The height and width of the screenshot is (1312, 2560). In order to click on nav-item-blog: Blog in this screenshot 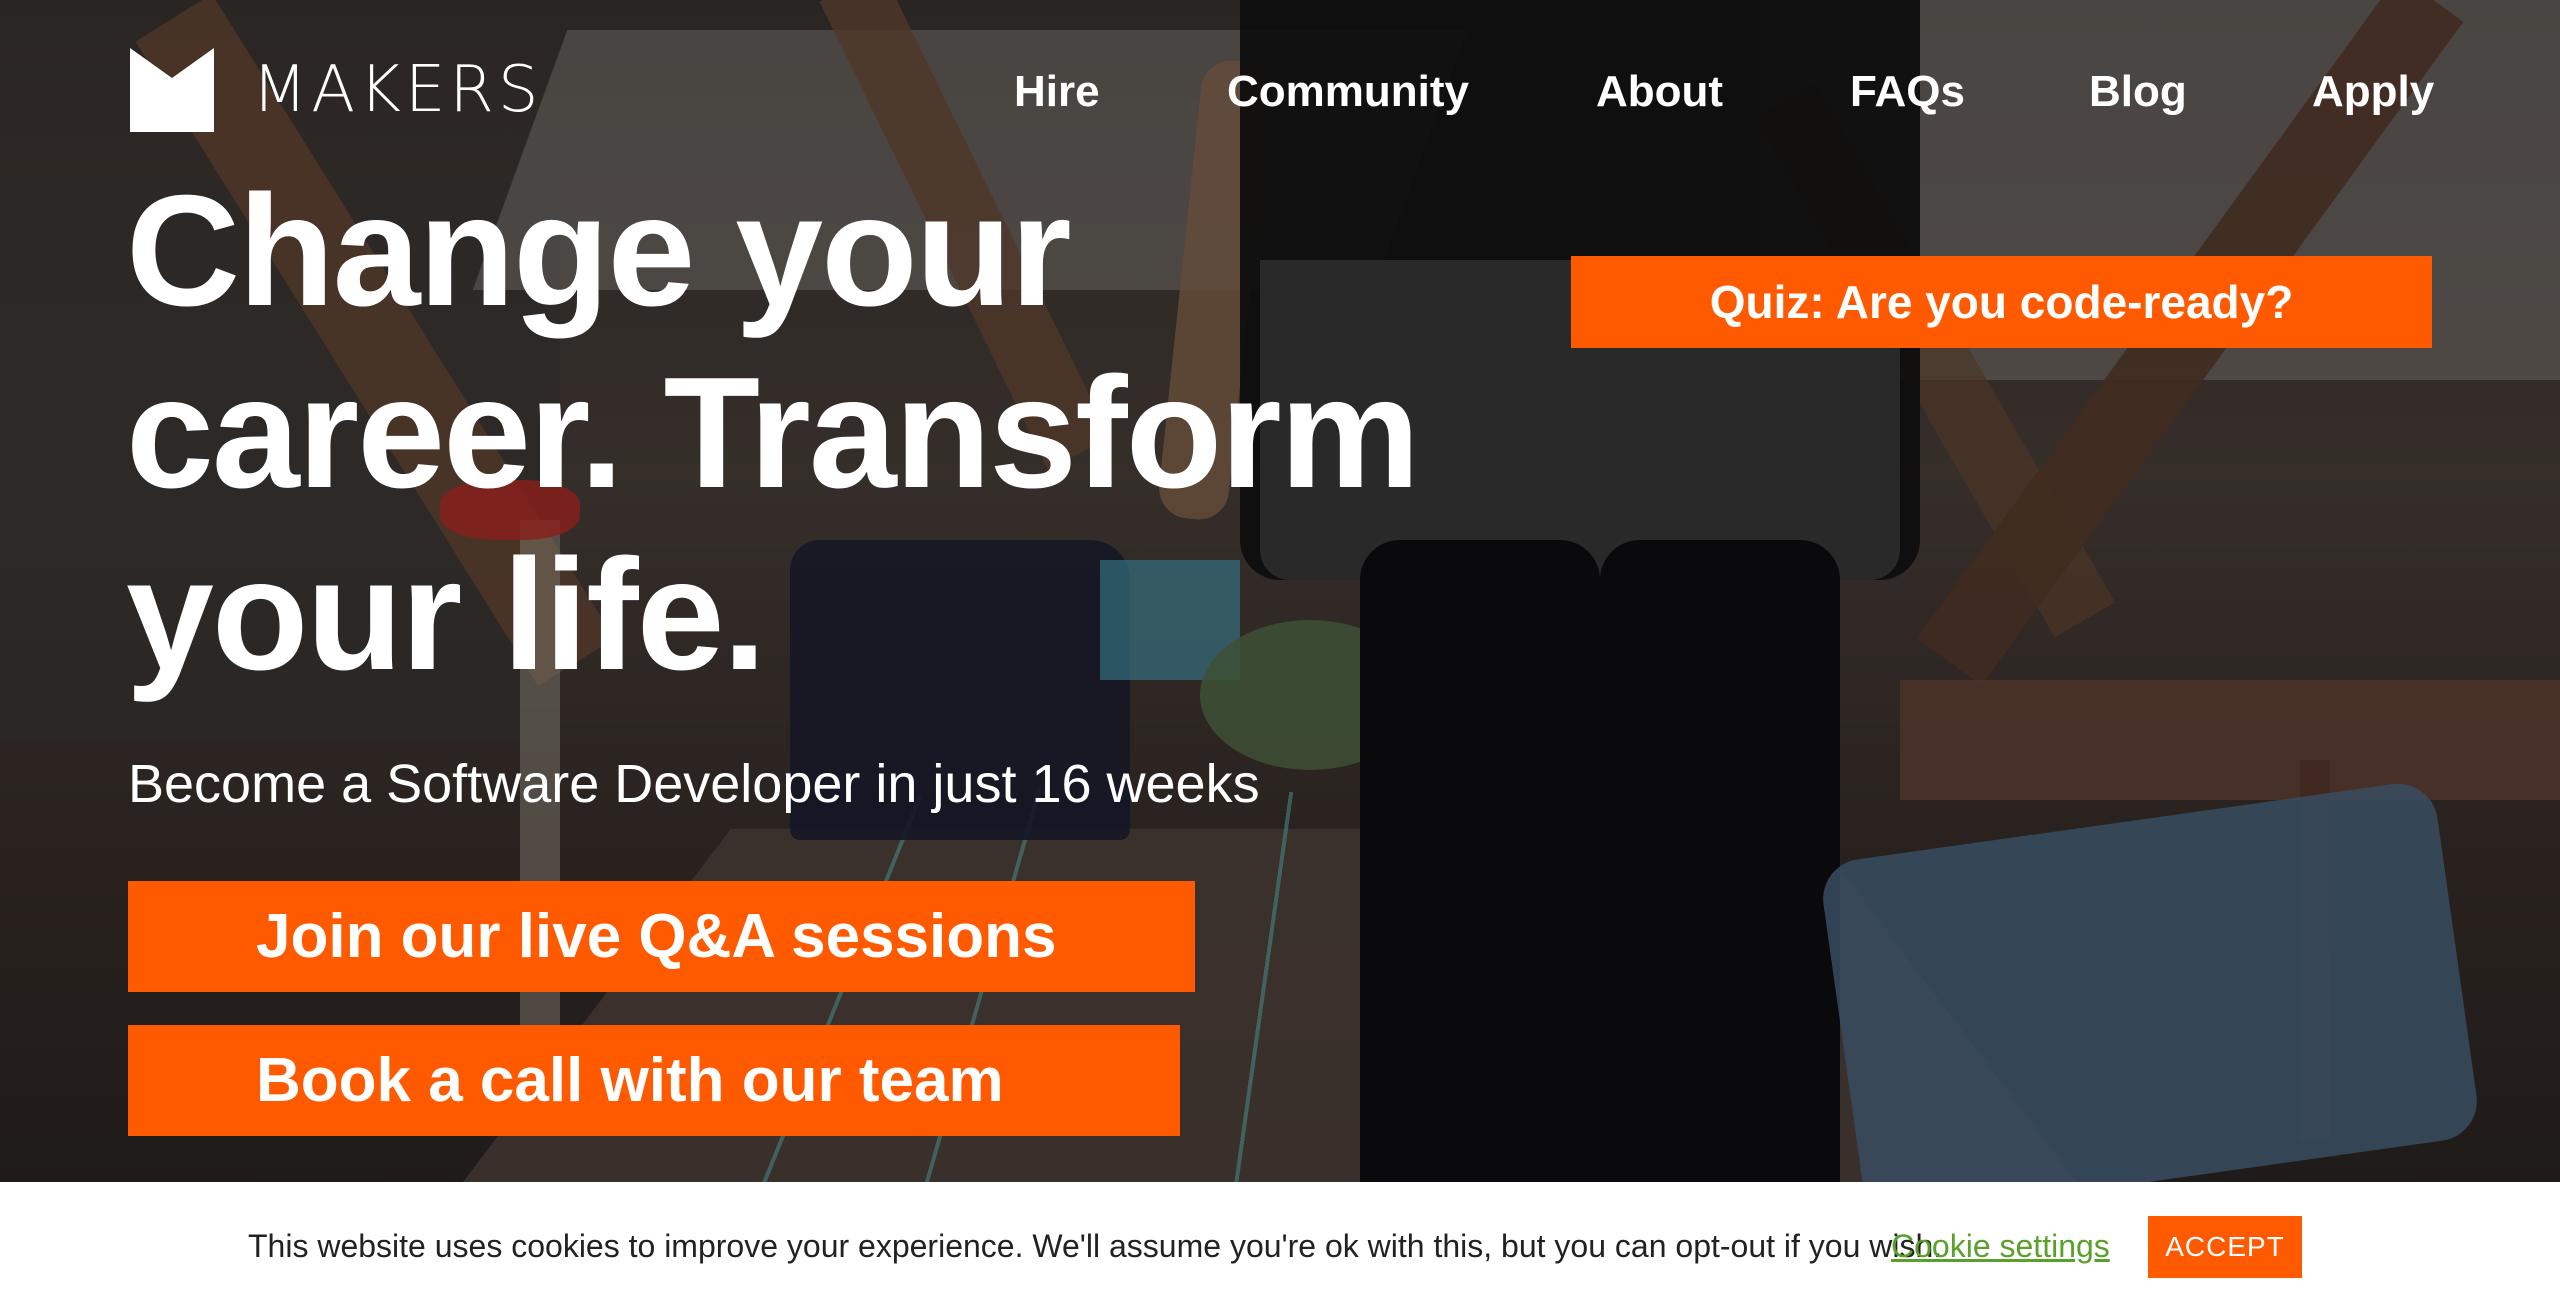, I will do `click(2138, 92)`.